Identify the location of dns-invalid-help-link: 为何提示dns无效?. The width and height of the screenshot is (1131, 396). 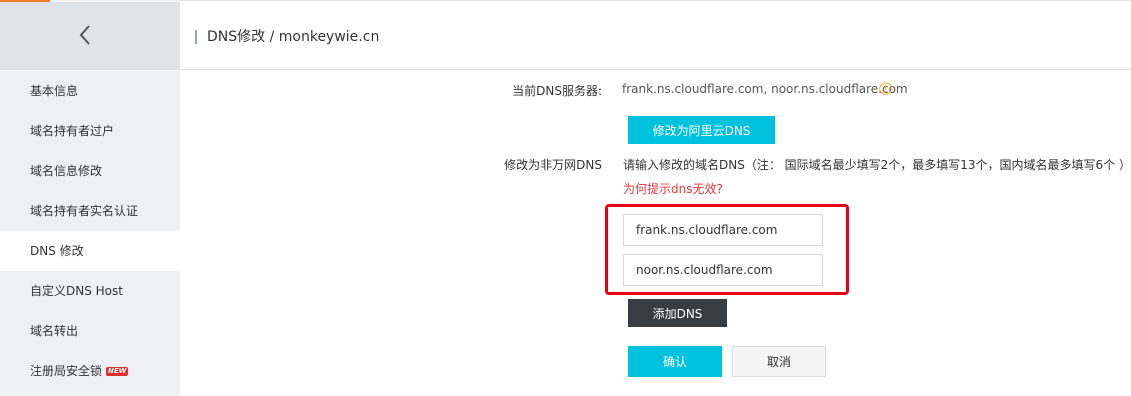
(673, 188).